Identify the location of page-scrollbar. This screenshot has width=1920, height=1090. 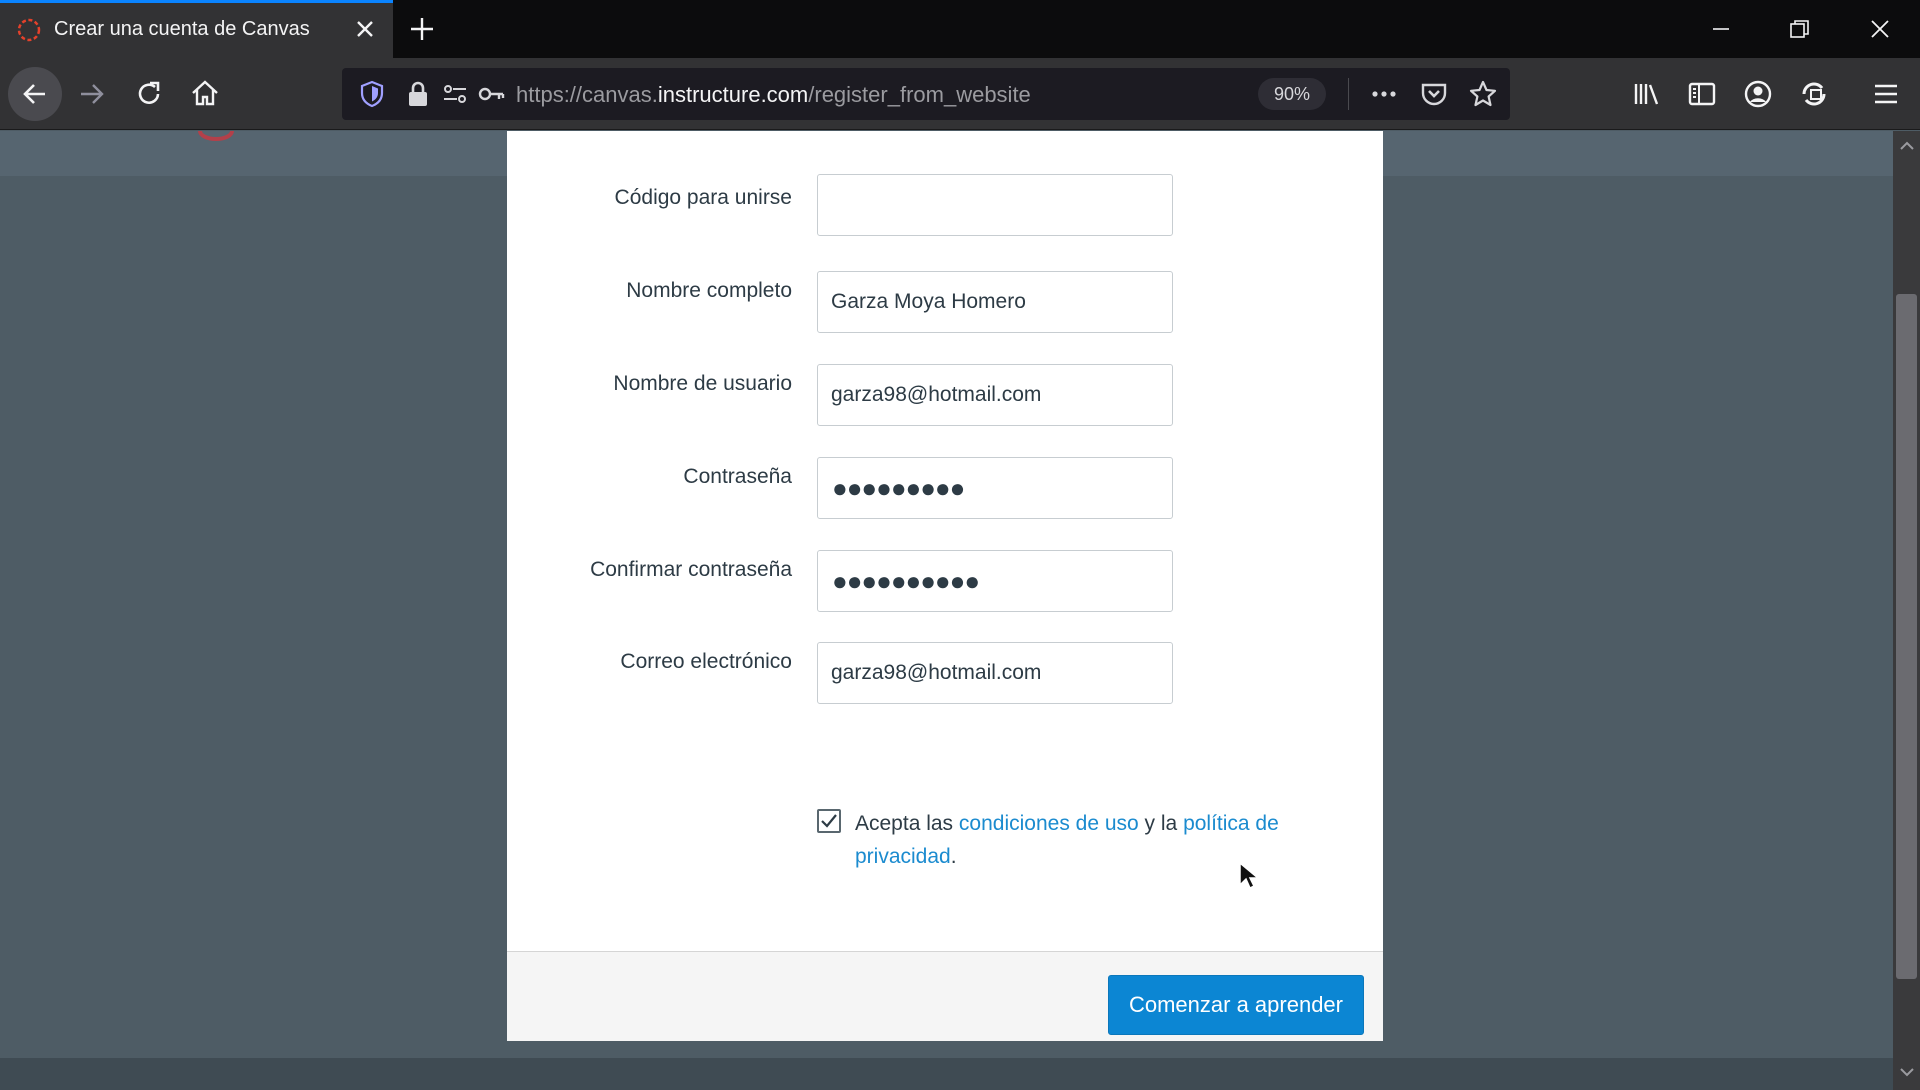
(1906, 610).